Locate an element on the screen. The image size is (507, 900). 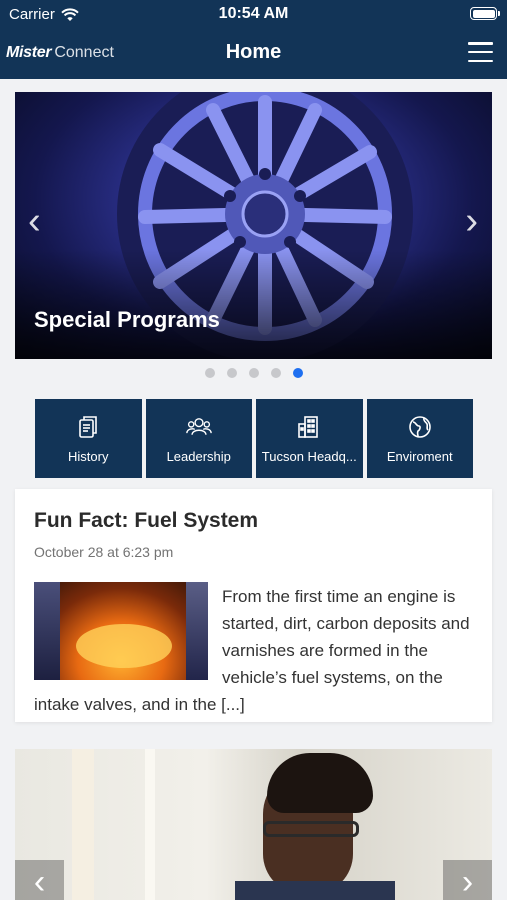
page-title: Home is located at coordinates (253, 52).